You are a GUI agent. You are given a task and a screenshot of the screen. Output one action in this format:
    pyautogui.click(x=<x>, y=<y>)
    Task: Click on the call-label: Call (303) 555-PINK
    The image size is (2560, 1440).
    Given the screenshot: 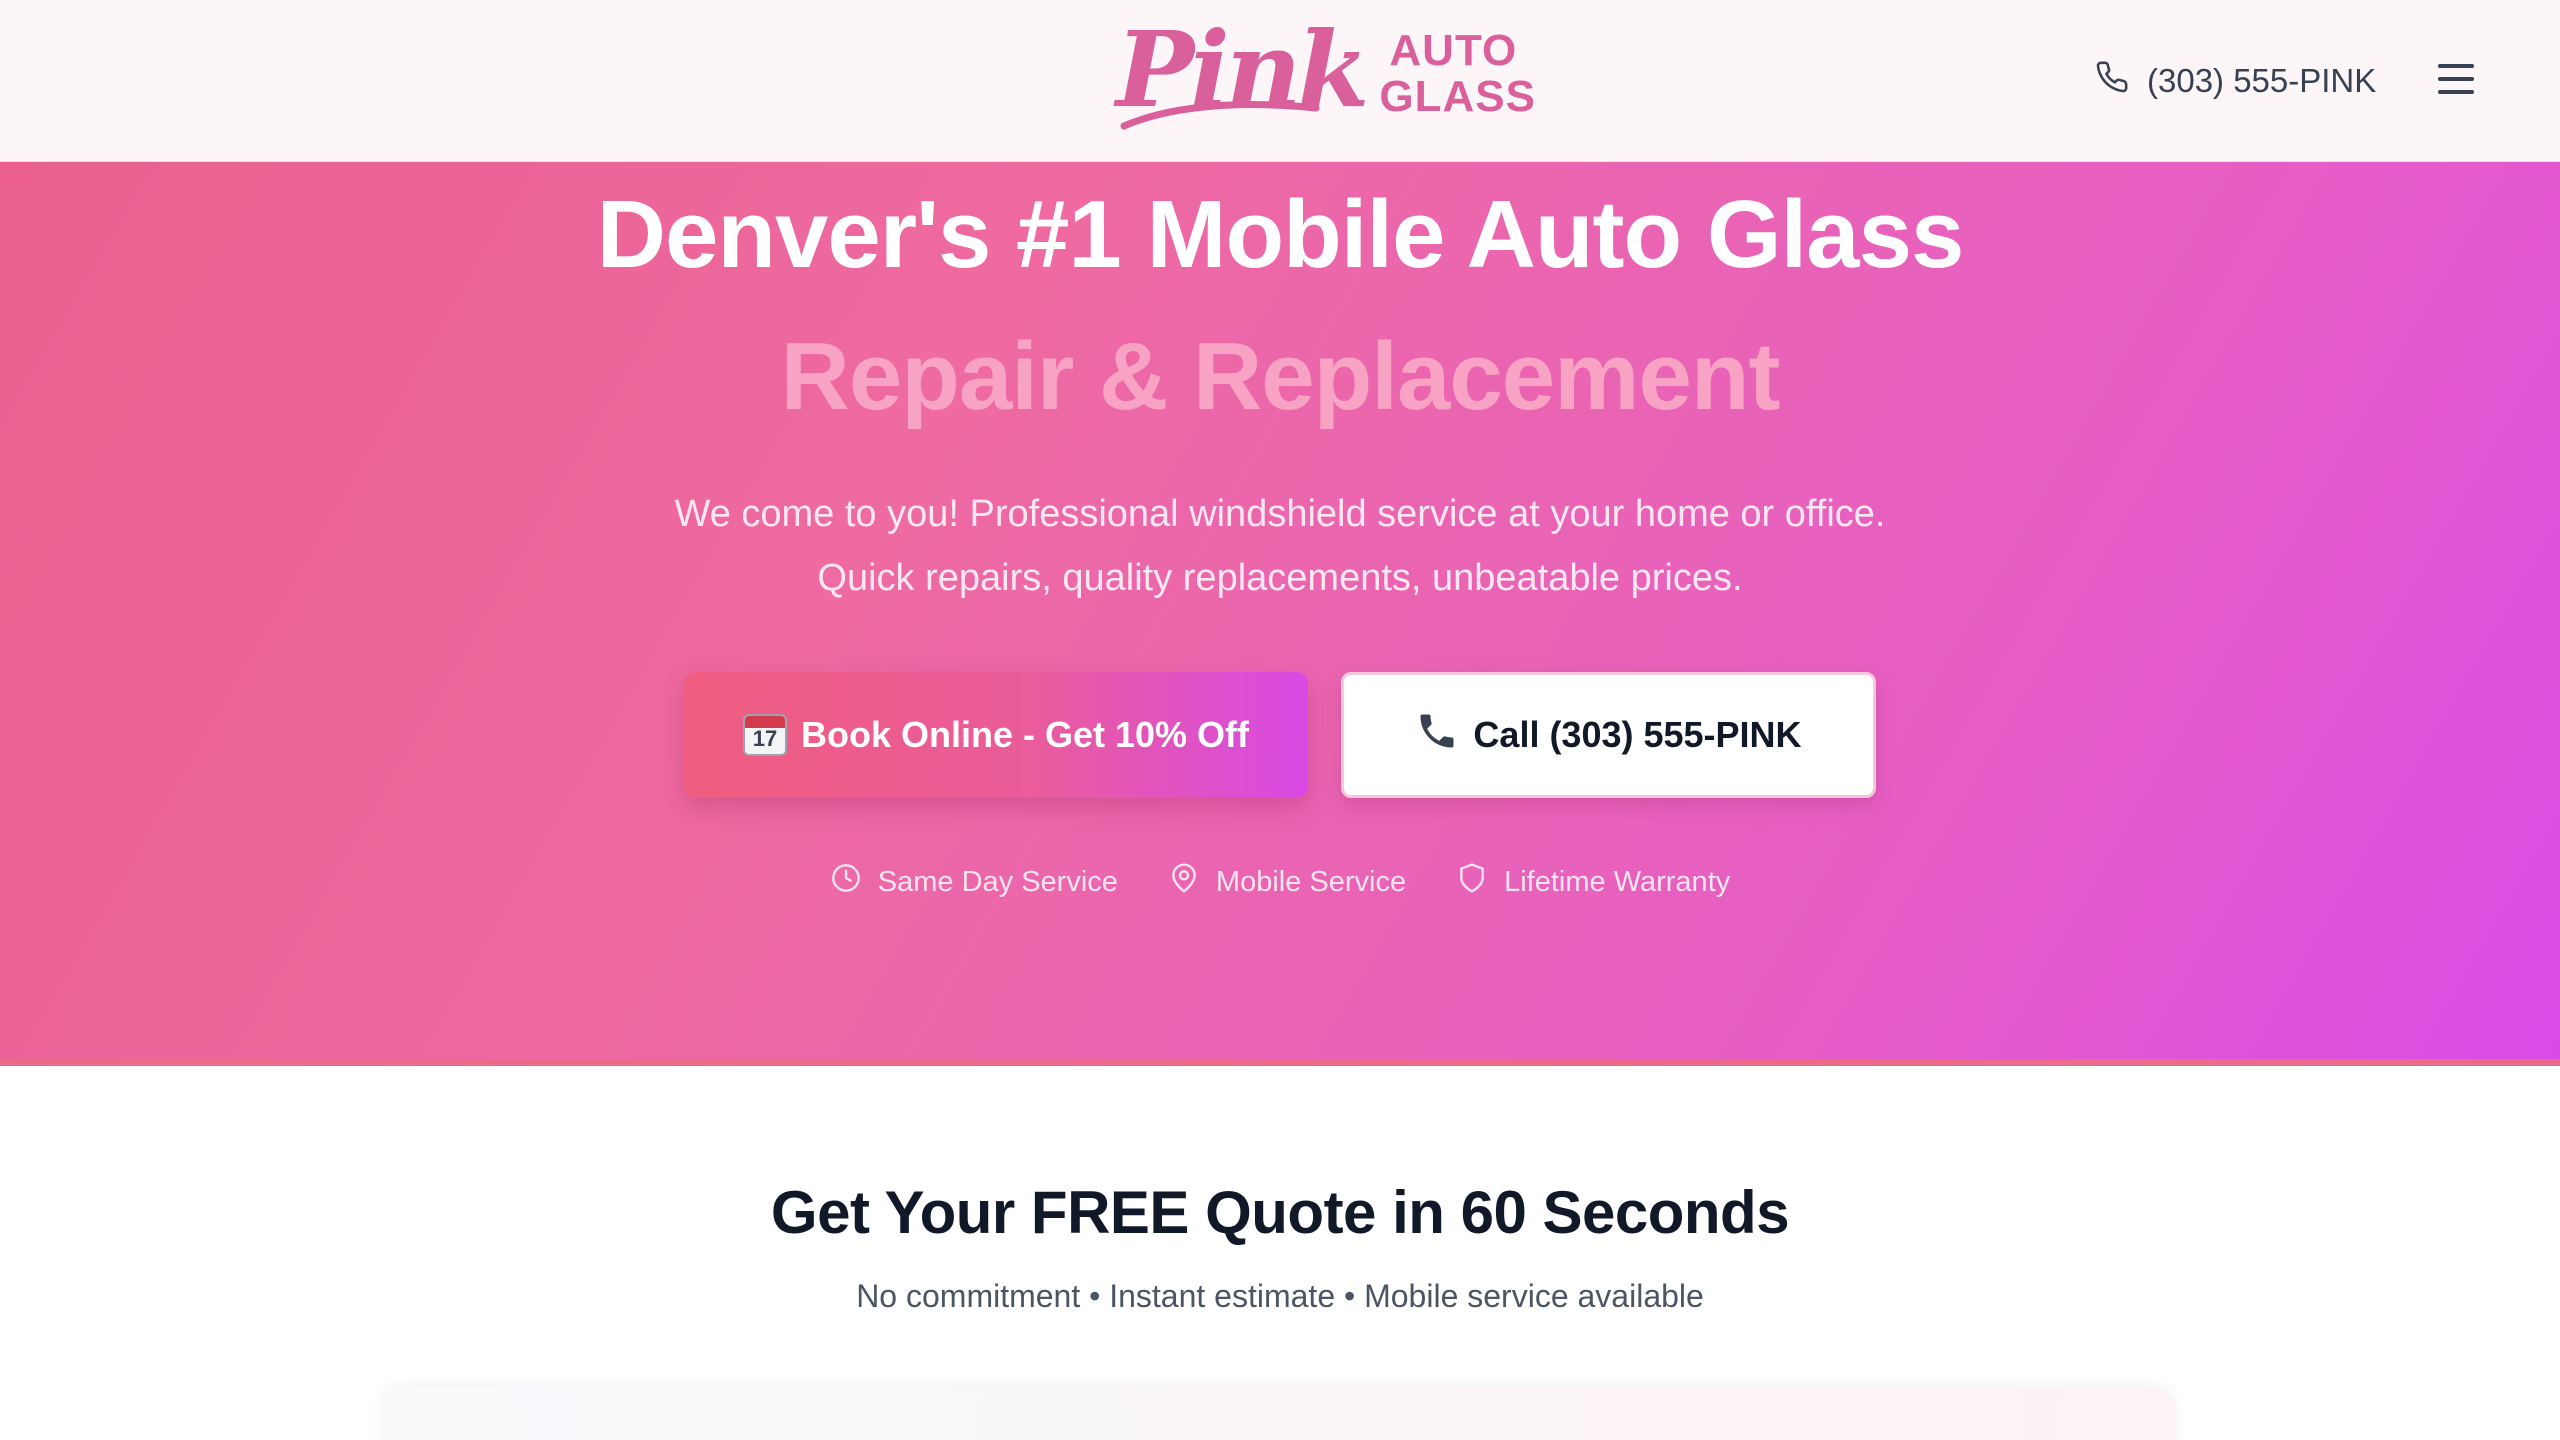 What is the action you would take?
    pyautogui.click(x=1637, y=734)
    